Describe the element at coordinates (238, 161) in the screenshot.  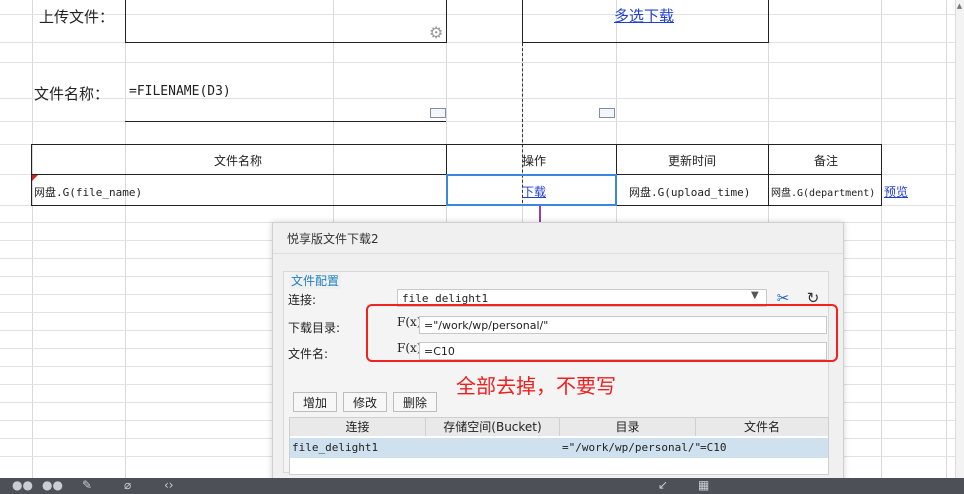
I see `header-filename: 文件名称` at that location.